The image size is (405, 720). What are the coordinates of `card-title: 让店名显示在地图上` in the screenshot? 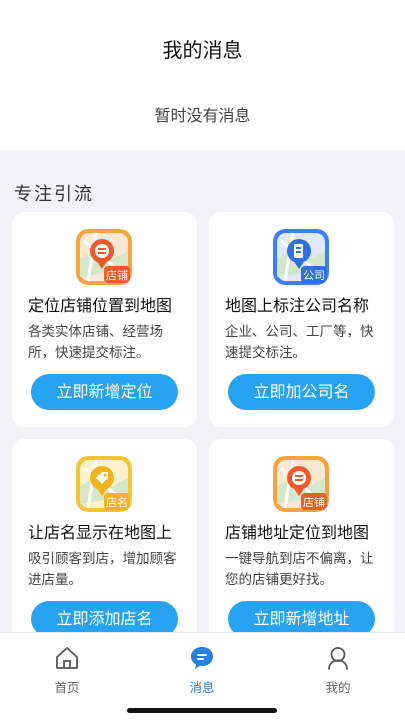 It's located at (100, 532).